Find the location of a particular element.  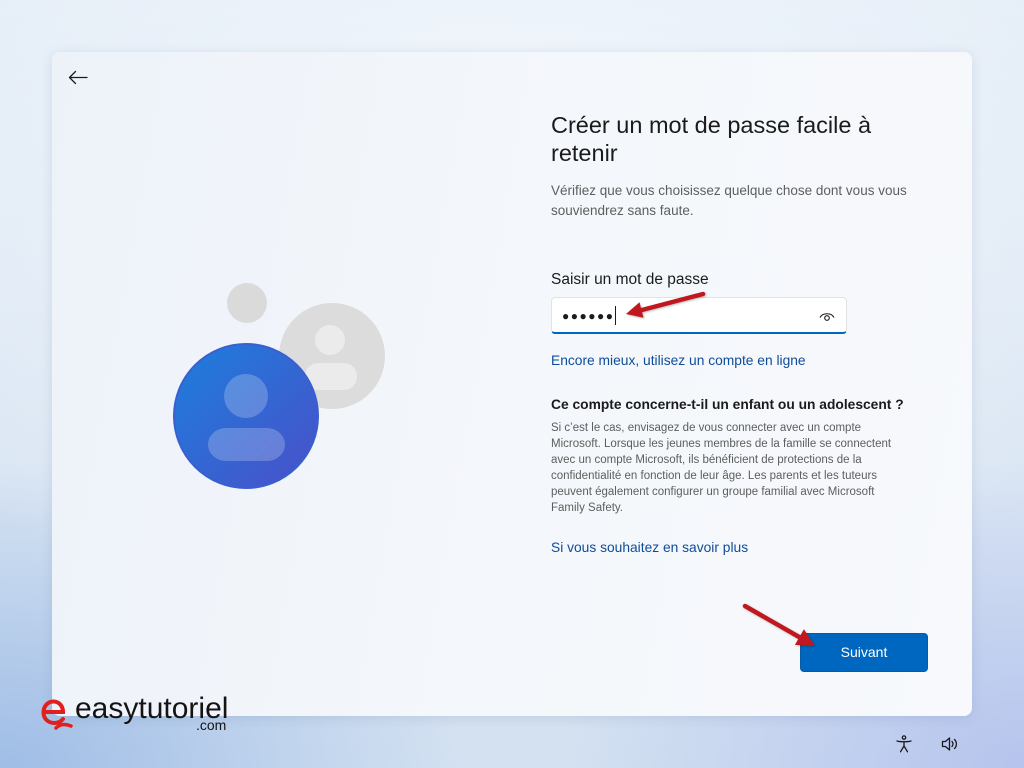

back-button is located at coordinates (77, 77).